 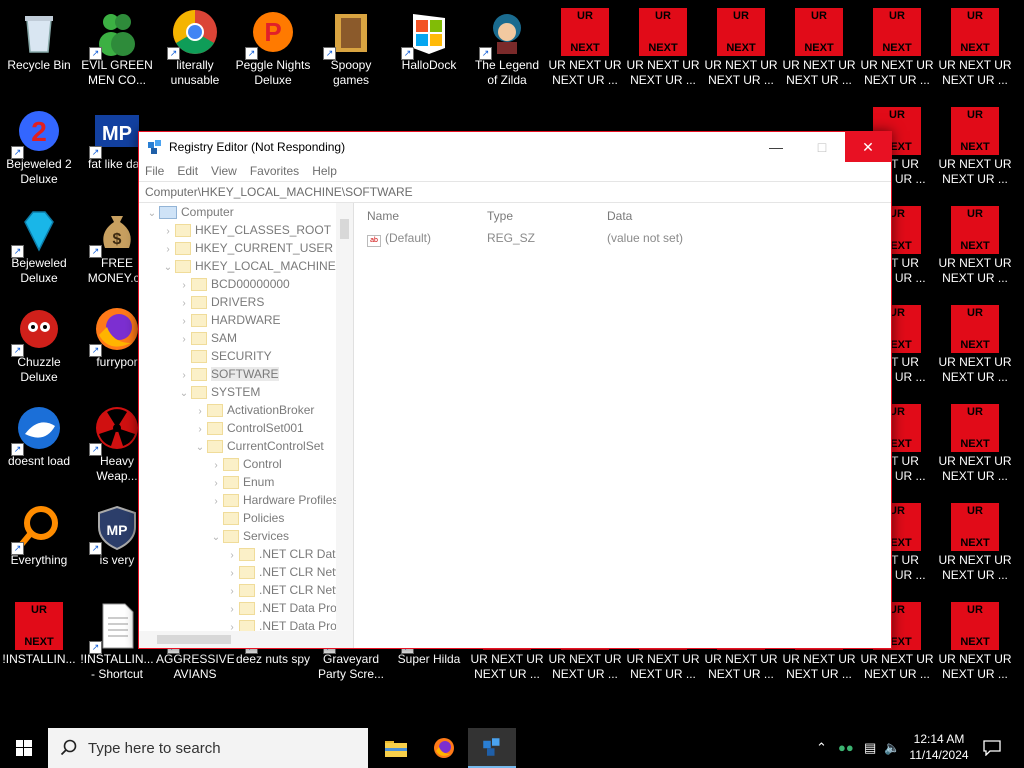 I want to click on tree-node: › BCD00000000, so click(x=233, y=286).